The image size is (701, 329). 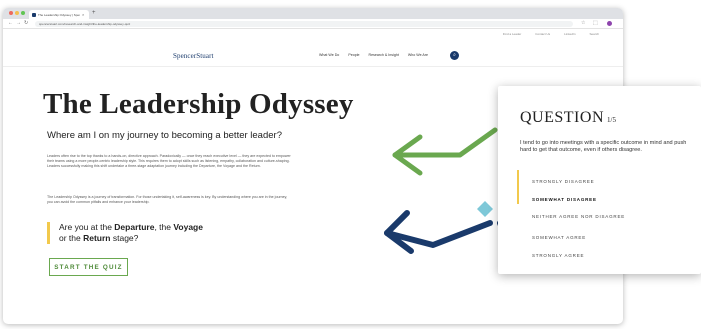 What do you see at coordinates (559, 237) in the screenshot?
I see `option-somewhat-agree: SOMEWHAT AGREE` at bounding box center [559, 237].